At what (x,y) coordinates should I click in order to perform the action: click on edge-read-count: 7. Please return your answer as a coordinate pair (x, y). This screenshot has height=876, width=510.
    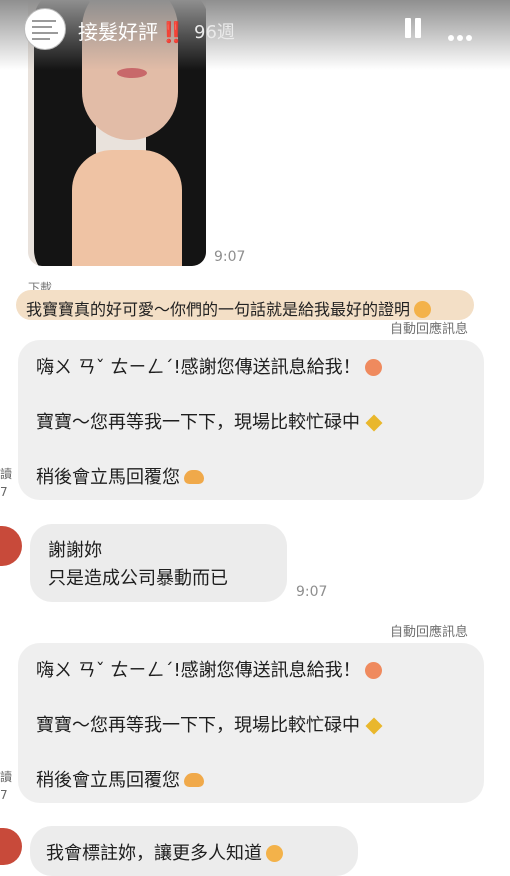
    Looking at the image, I should click on (4, 492).